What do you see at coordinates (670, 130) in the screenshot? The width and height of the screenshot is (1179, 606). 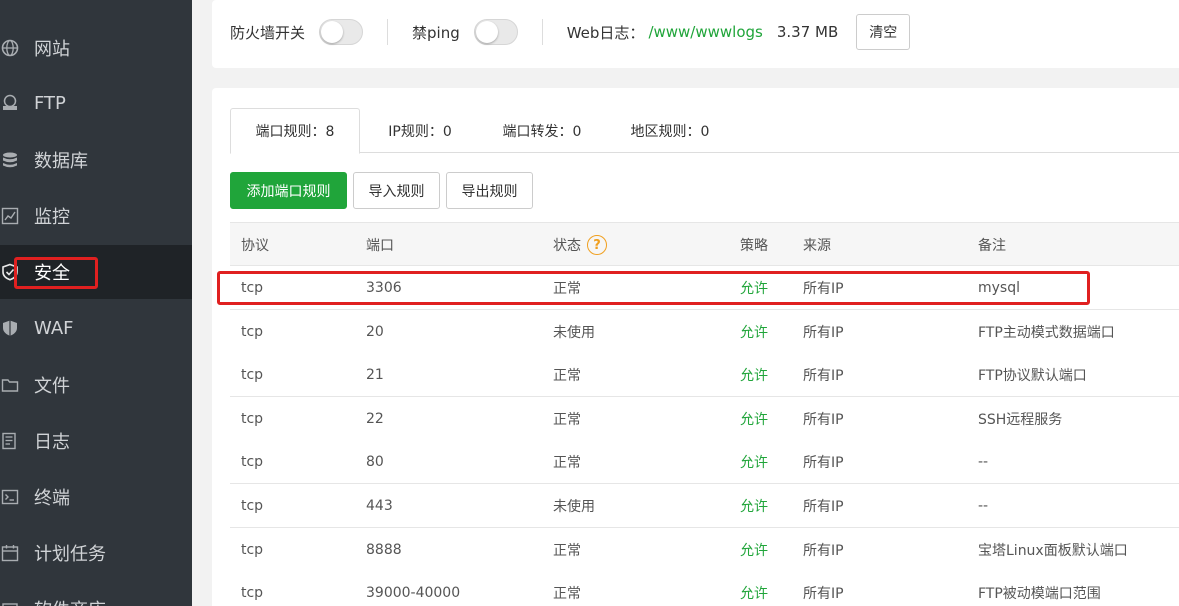 I see `tab-region-rules: 地区规则：0` at bounding box center [670, 130].